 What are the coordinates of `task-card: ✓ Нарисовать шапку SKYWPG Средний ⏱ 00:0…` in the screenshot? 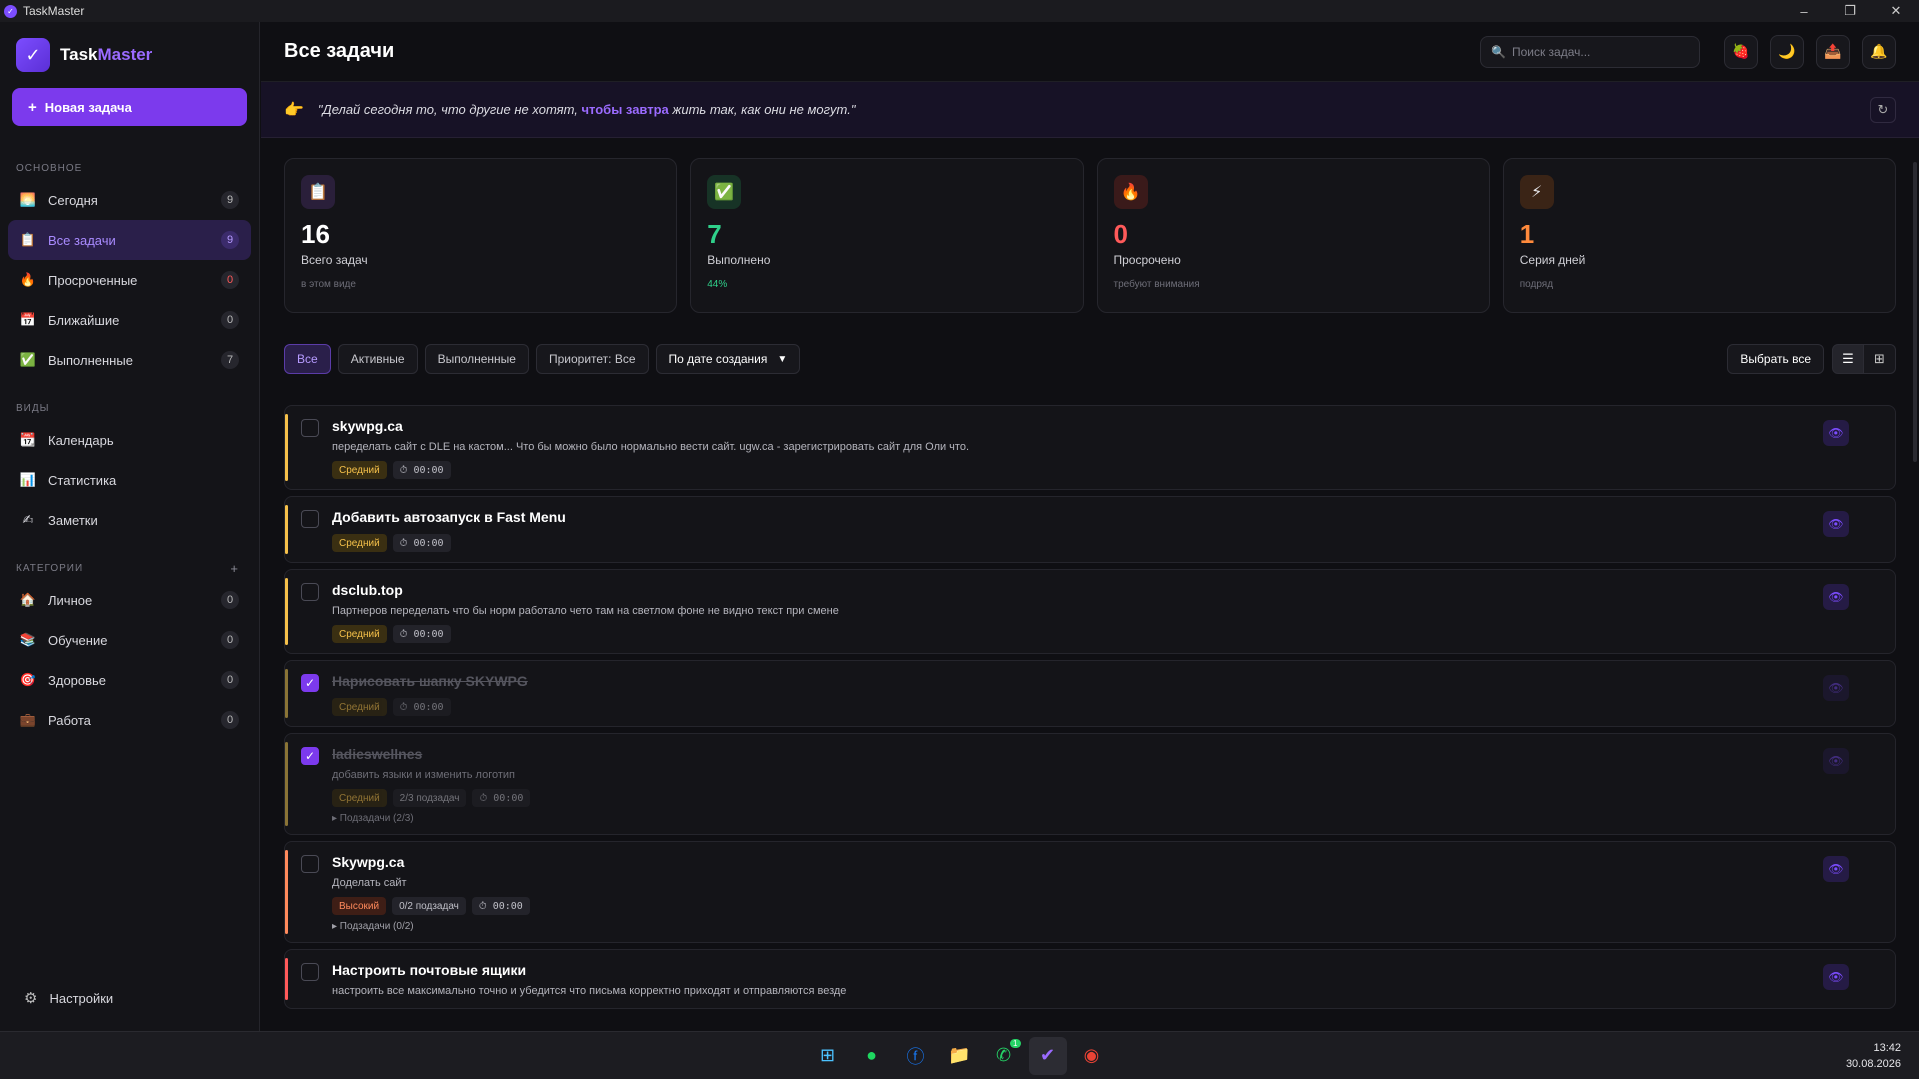 It's located at (1090, 693).